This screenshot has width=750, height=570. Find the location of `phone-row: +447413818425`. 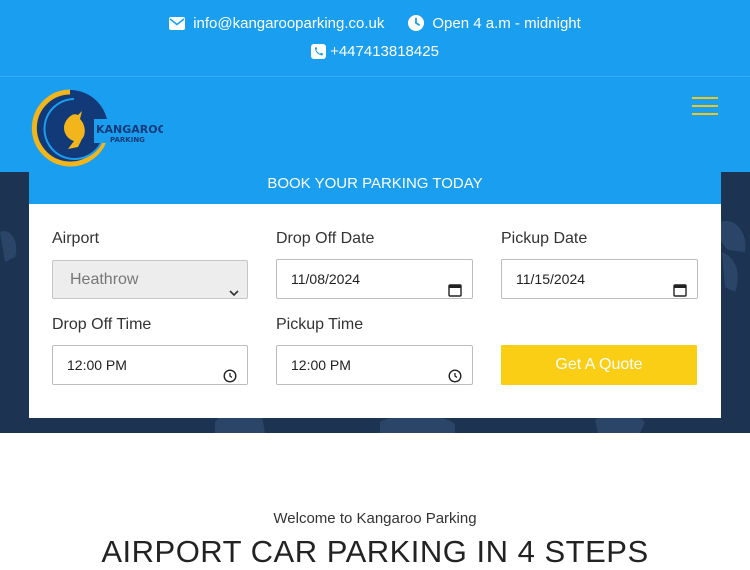

phone-row: +447413818425 is located at coordinates (375, 51).